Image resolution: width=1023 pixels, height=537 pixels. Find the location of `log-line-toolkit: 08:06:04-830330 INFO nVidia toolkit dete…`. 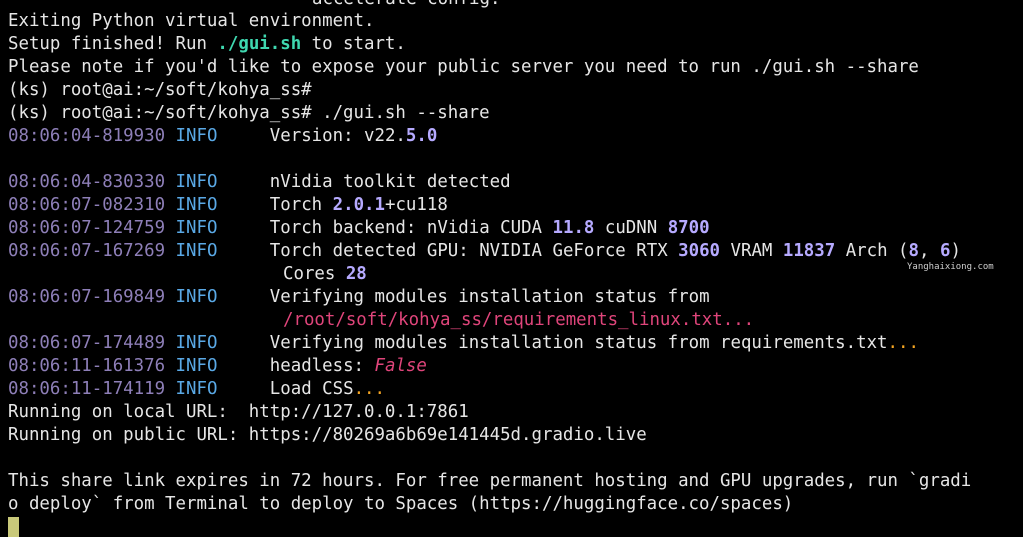

log-line-toolkit: 08:06:04-830330 INFO nVidia toolkit dete… is located at coordinates (259, 182).